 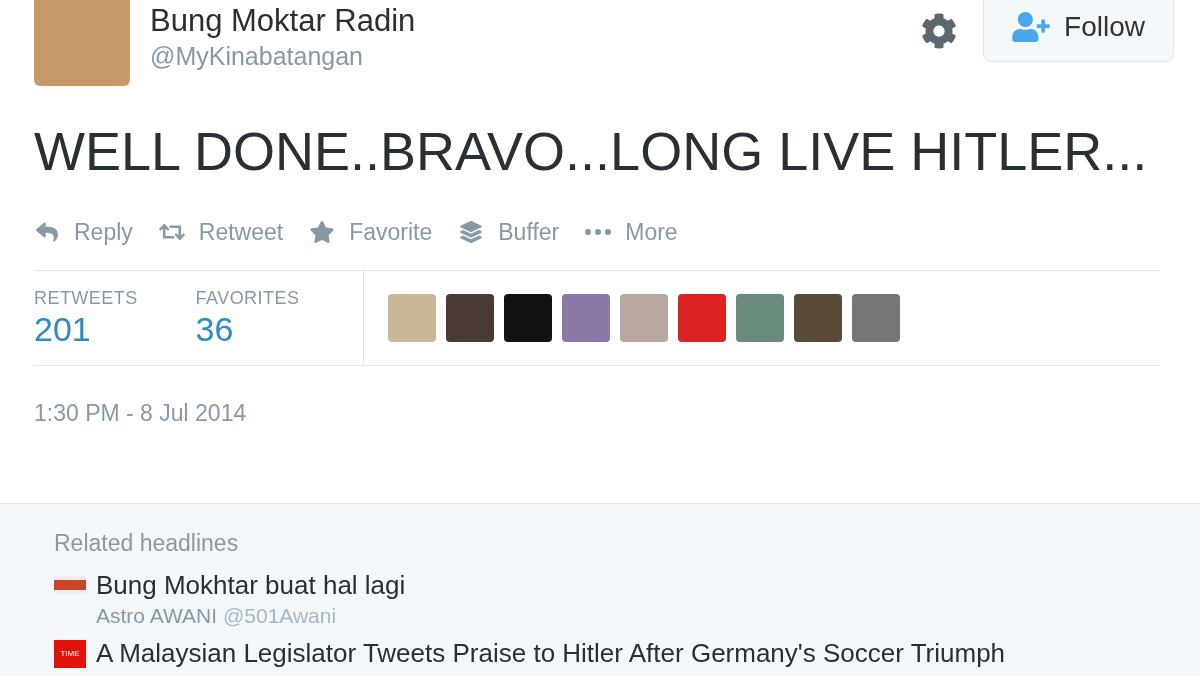 I want to click on buffer-action: Buffer, so click(x=509, y=232).